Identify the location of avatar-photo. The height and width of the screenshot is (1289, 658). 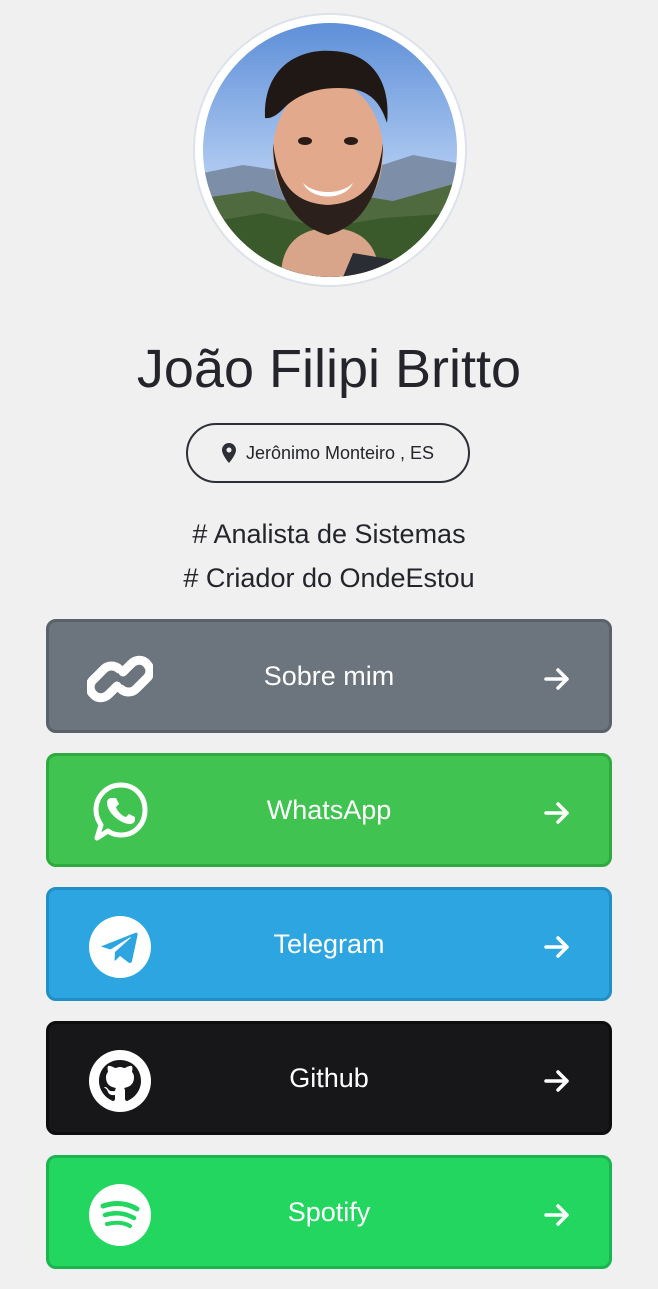
(330, 150).